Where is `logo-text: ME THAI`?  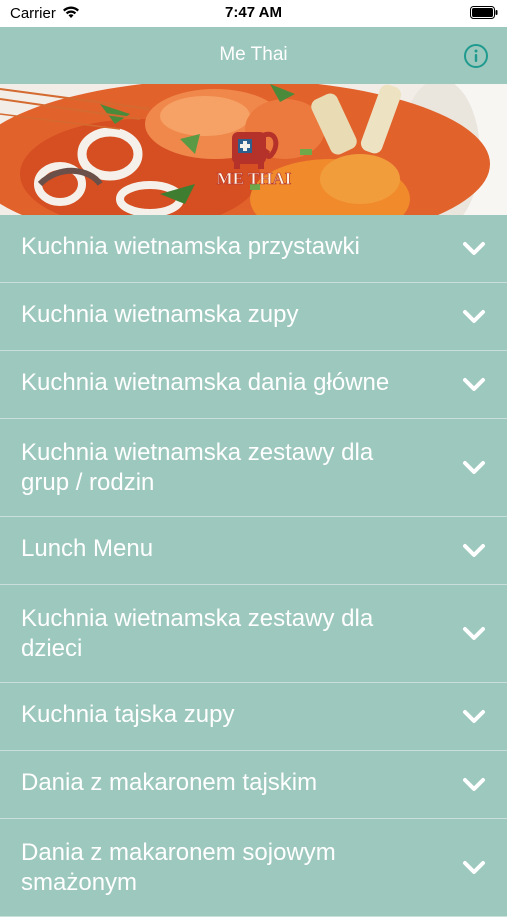
logo-text: ME THAI is located at coordinates (254, 178).